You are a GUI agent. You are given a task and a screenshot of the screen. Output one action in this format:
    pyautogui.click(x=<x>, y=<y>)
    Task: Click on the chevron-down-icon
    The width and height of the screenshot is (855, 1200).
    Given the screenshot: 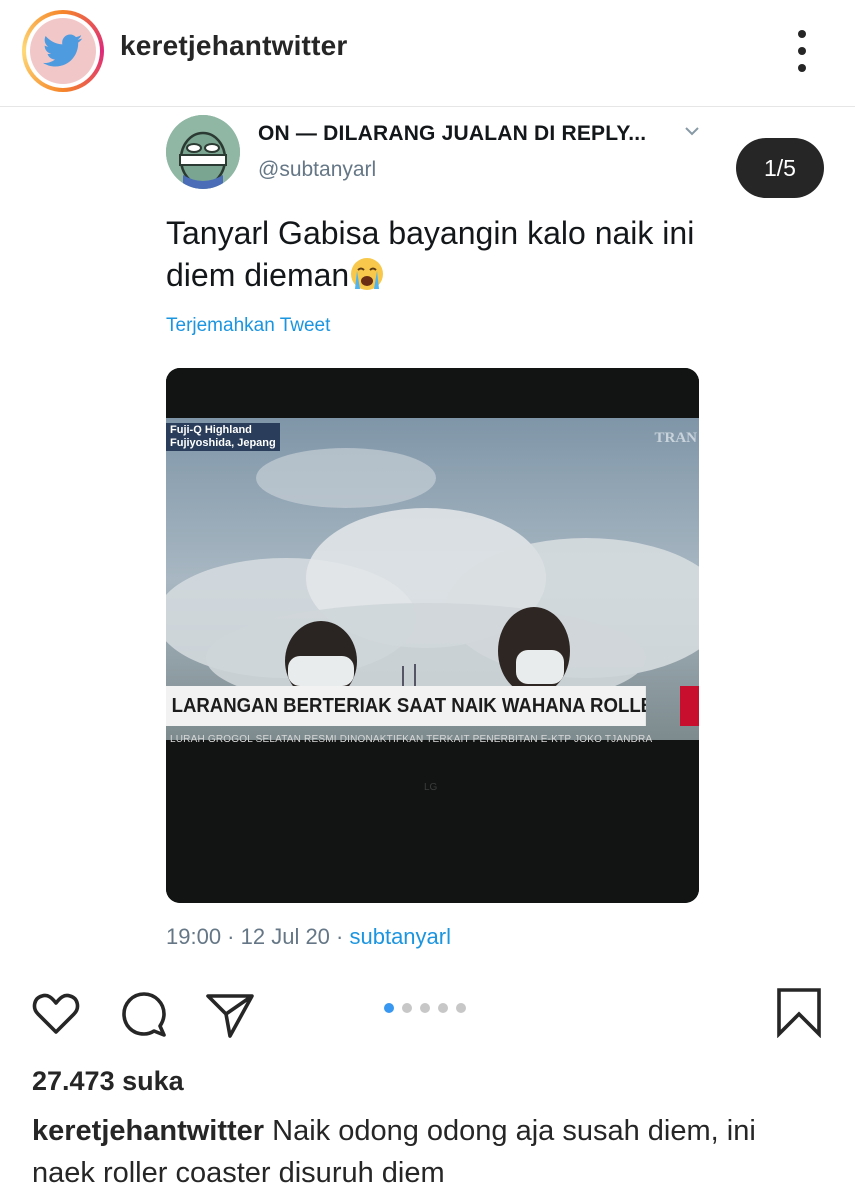 What is the action you would take?
    pyautogui.click(x=692, y=131)
    